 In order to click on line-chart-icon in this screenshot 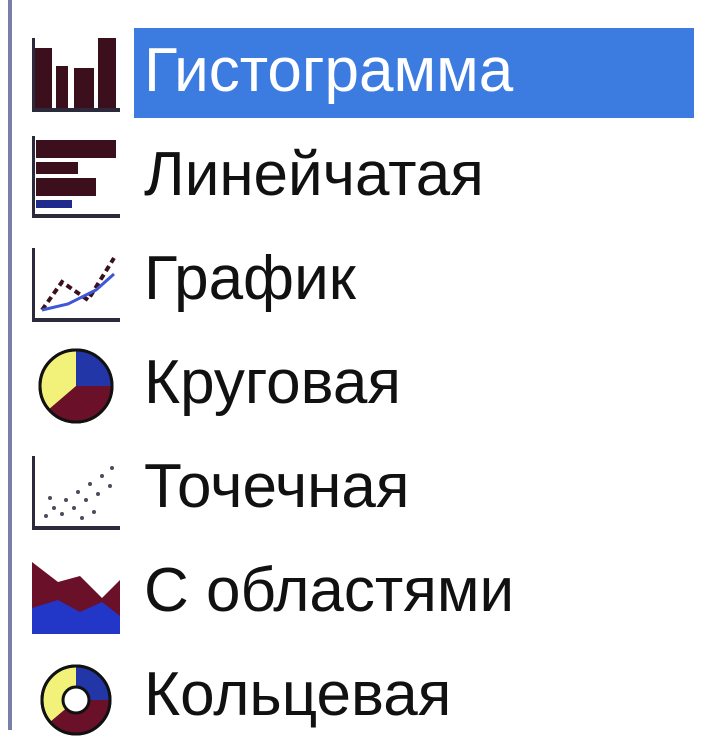, I will do `click(76, 278)`.